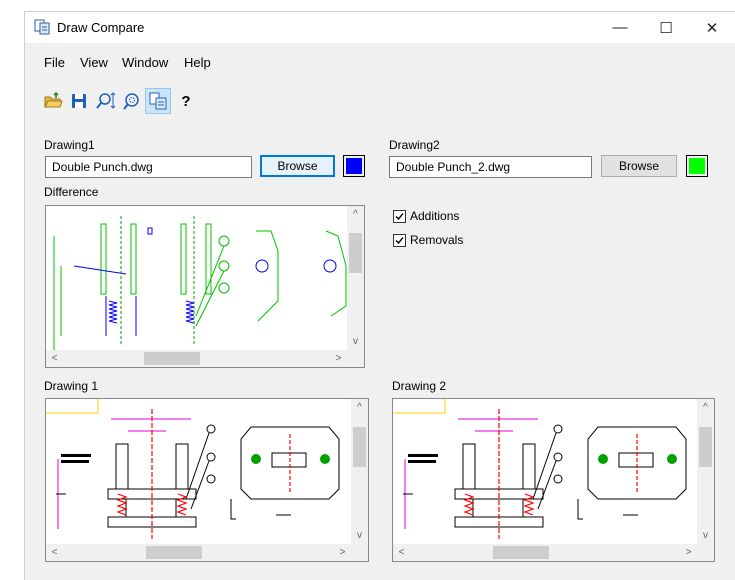  Describe the element at coordinates (297, 166) in the screenshot. I see `drawing1-browse-button: Browse` at that location.